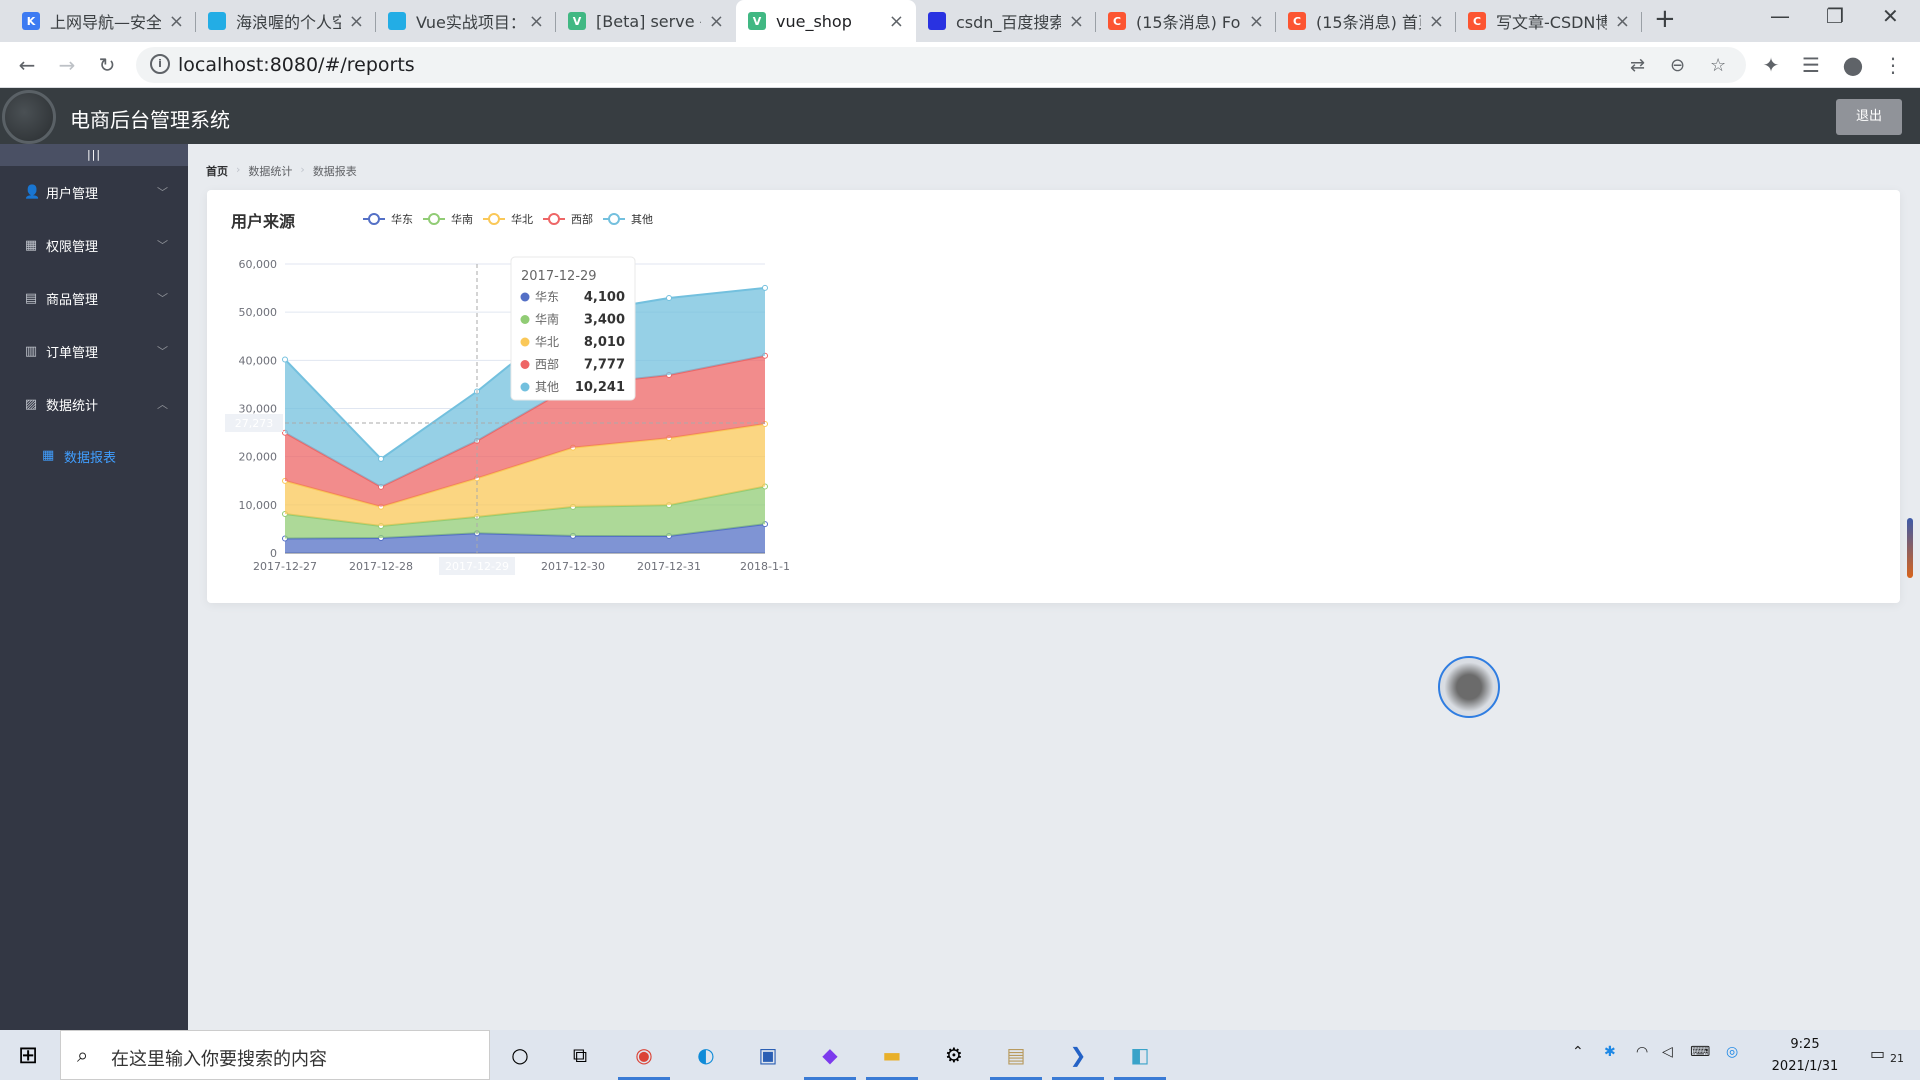 The width and height of the screenshot is (1920, 1080). Describe the element at coordinates (72, 194) in the screenshot. I see `sidebar-item-label: 用户管理` at that location.